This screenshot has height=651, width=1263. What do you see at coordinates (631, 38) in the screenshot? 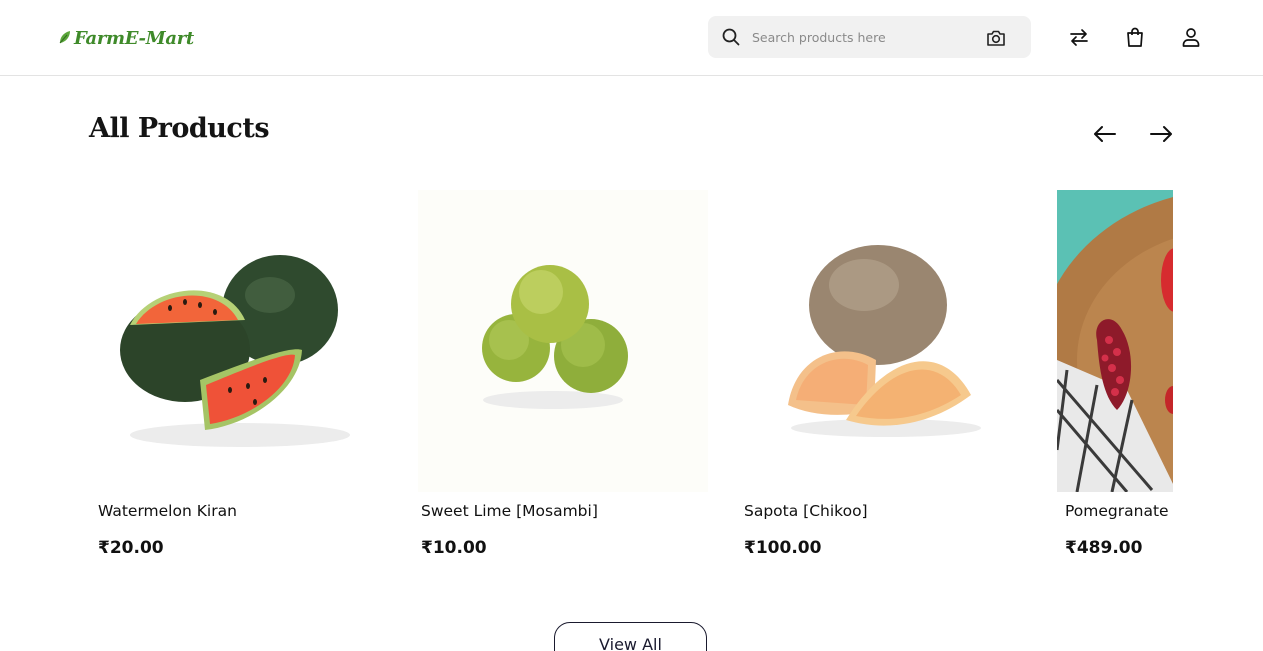
I see `site-header: FarmE-Mart` at bounding box center [631, 38].